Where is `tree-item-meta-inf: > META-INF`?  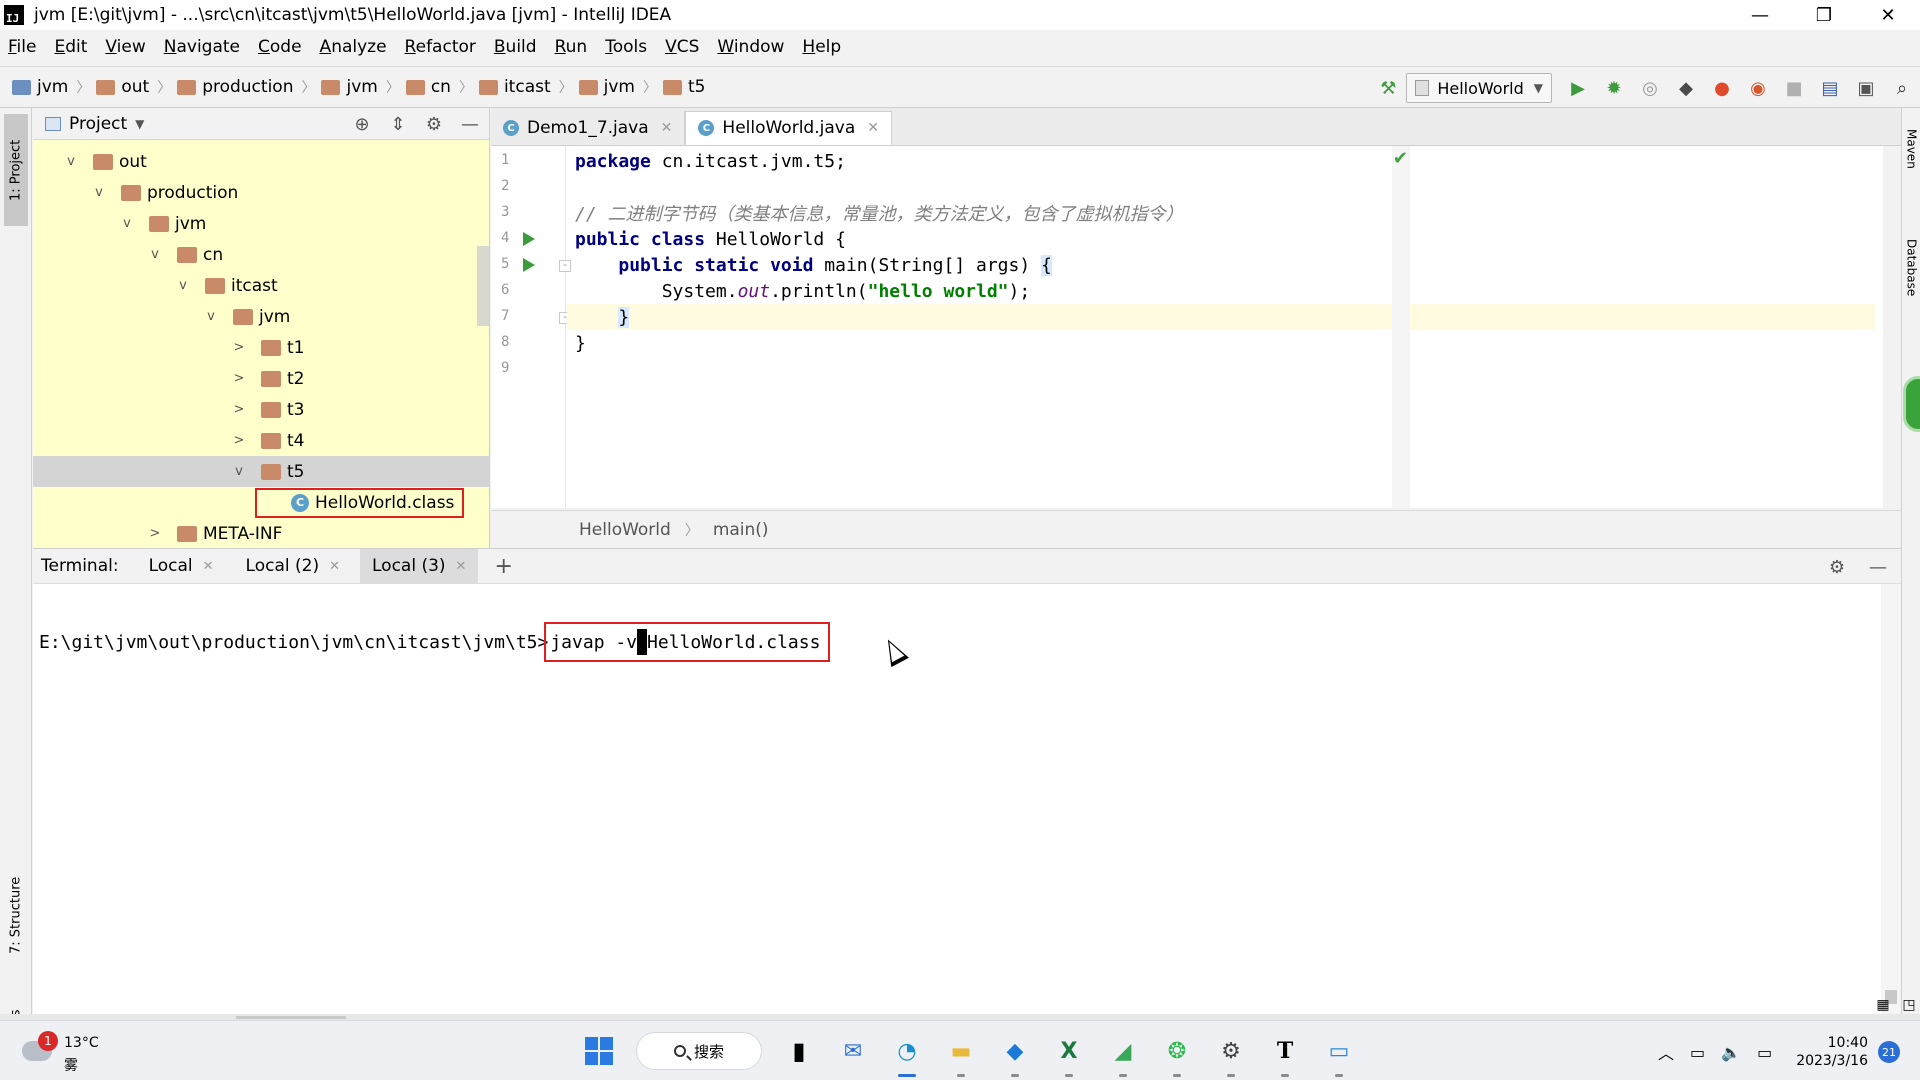 tree-item-meta-inf: > META-INF is located at coordinates (261, 533).